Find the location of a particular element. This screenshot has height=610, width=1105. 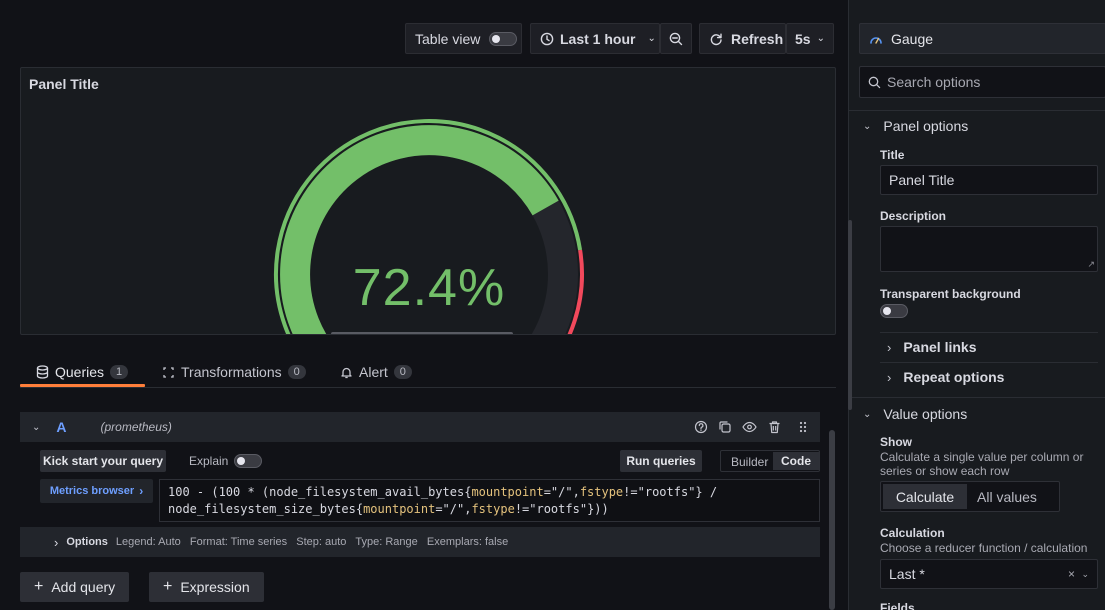

options-label: Options is located at coordinates (87, 542).